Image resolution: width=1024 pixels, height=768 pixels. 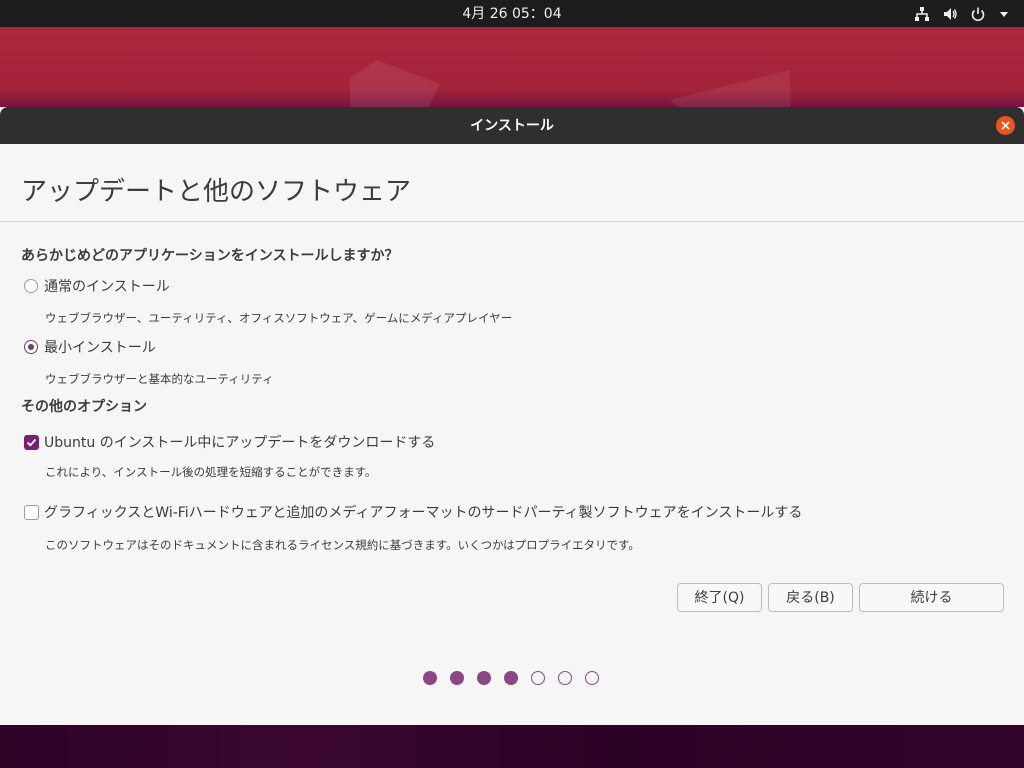 I want to click on install-question: あらかじめどのアプリケーションをインストールしますか？, so click(x=210, y=256).